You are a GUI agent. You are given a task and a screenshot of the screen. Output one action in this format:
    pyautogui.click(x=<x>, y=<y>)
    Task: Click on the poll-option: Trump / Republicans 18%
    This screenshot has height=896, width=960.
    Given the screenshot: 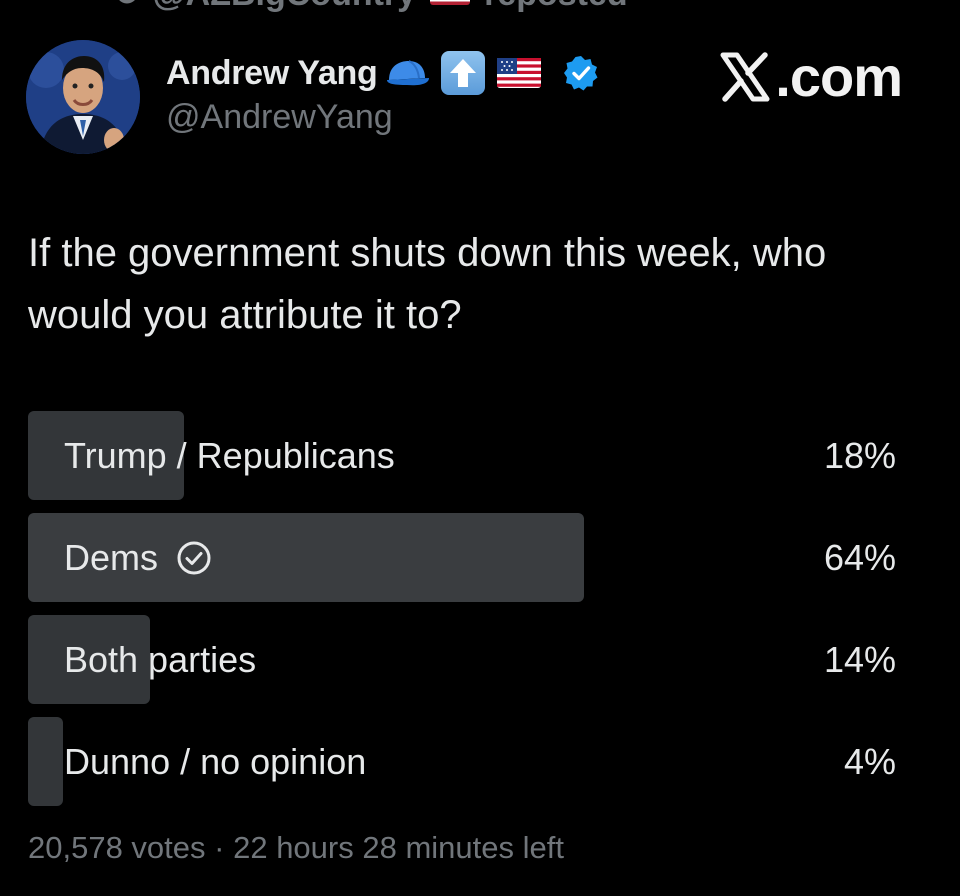 What is the action you would take?
    pyautogui.click(x=462, y=455)
    